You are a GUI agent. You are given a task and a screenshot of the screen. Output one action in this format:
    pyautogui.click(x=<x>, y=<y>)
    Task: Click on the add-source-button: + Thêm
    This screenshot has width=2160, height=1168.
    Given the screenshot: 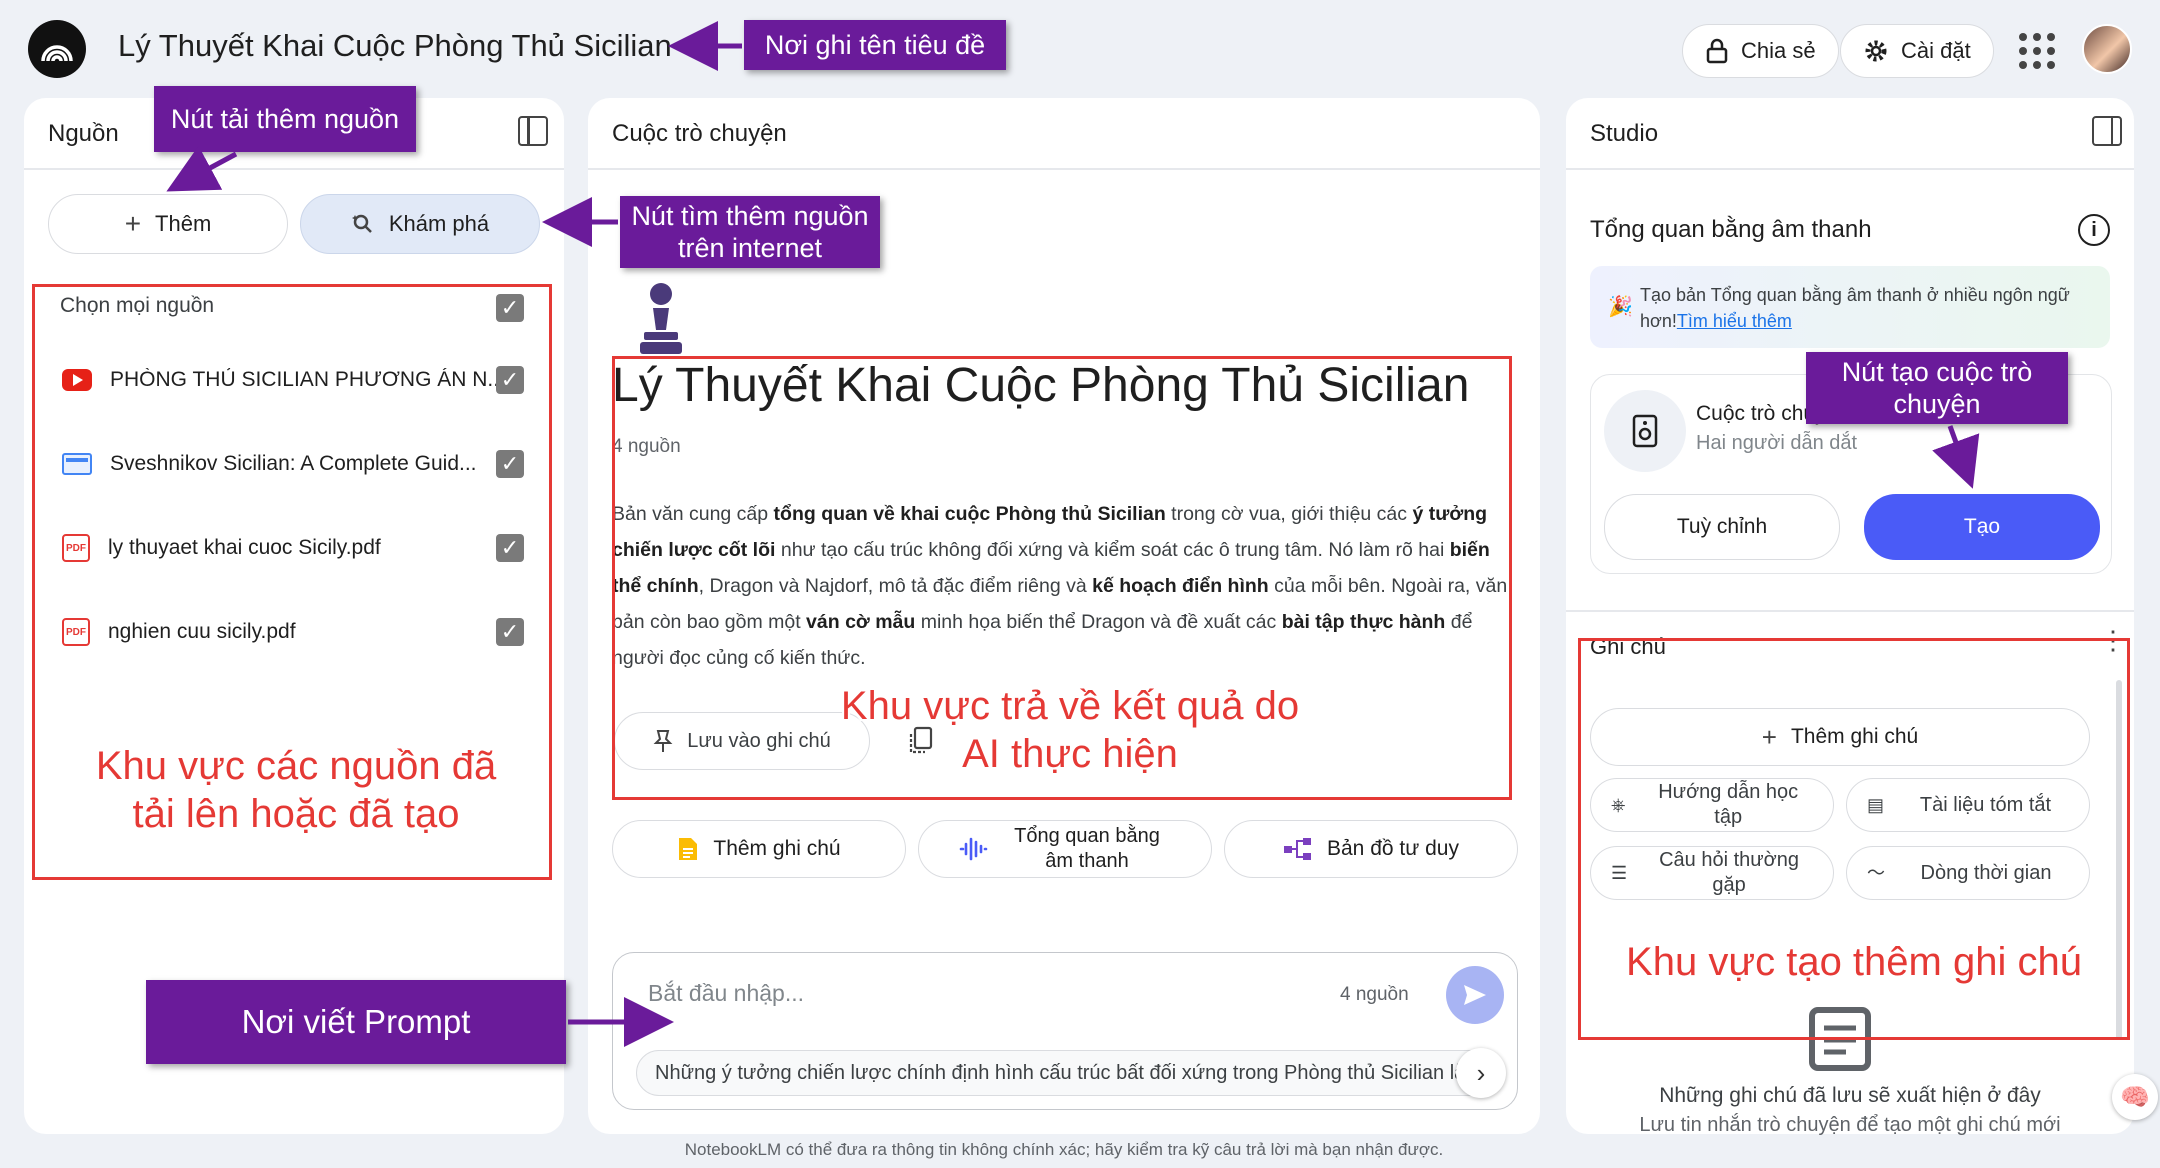 What is the action you would take?
    pyautogui.click(x=168, y=224)
    